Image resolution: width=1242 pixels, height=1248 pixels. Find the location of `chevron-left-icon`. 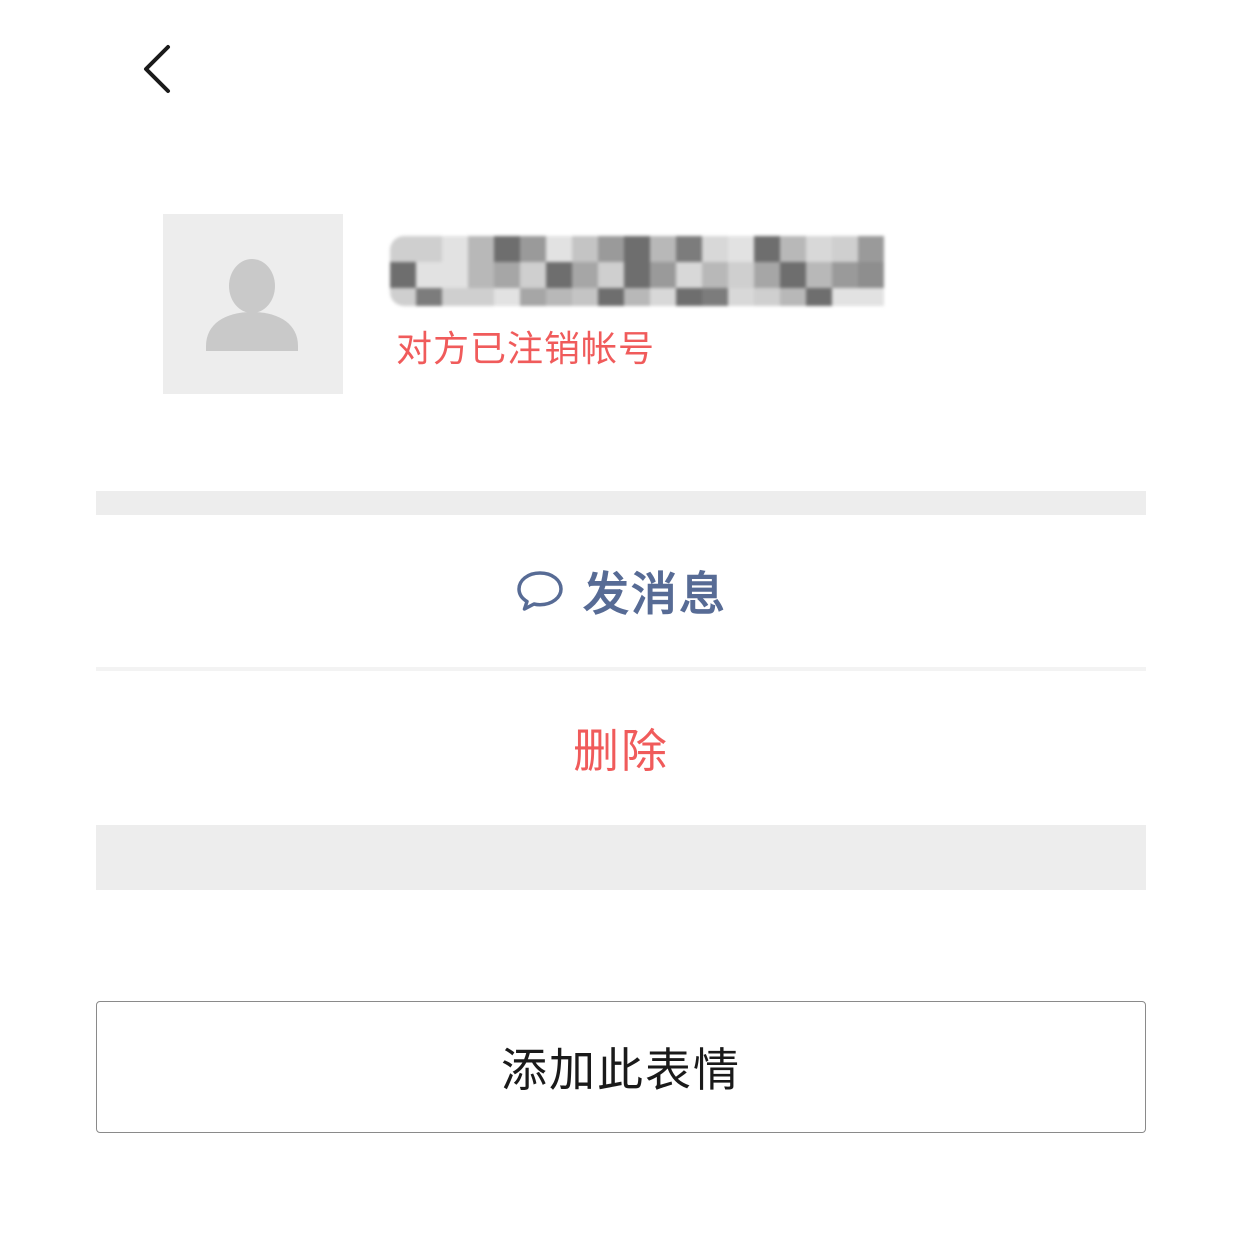

chevron-left-icon is located at coordinates (158, 71).